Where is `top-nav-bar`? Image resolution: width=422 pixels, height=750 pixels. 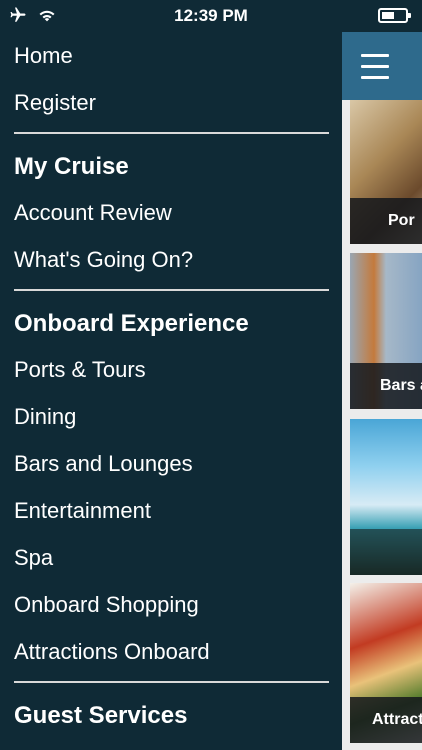 top-nav-bar is located at coordinates (382, 66).